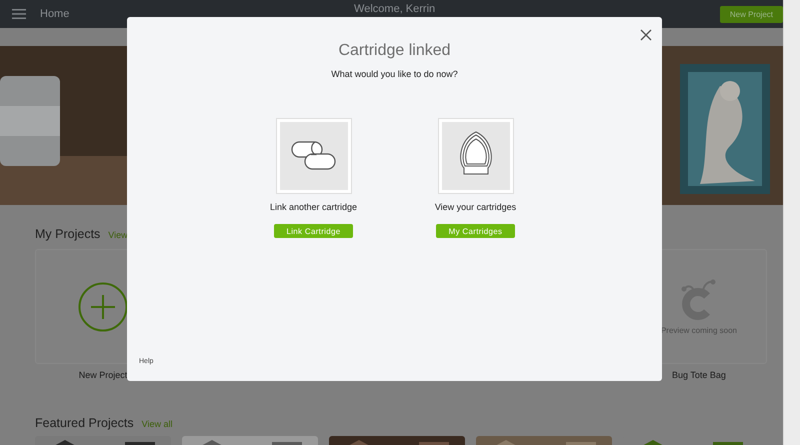 The width and height of the screenshot is (800, 445). What do you see at coordinates (314, 207) in the screenshot?
I see `option-caption: Link another cartridge` at bounding box center [314, 207].